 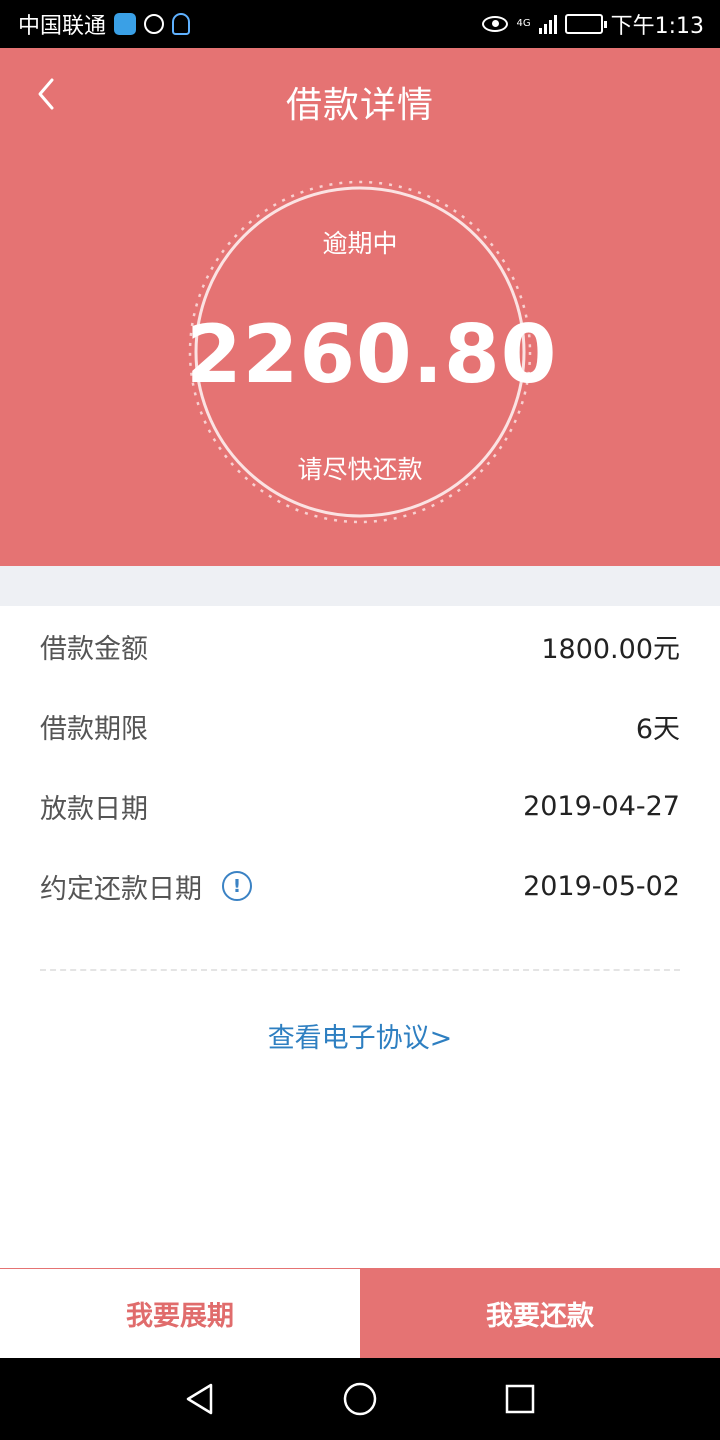 I want to click on navigation-bar, so click(x=360, y=1399).